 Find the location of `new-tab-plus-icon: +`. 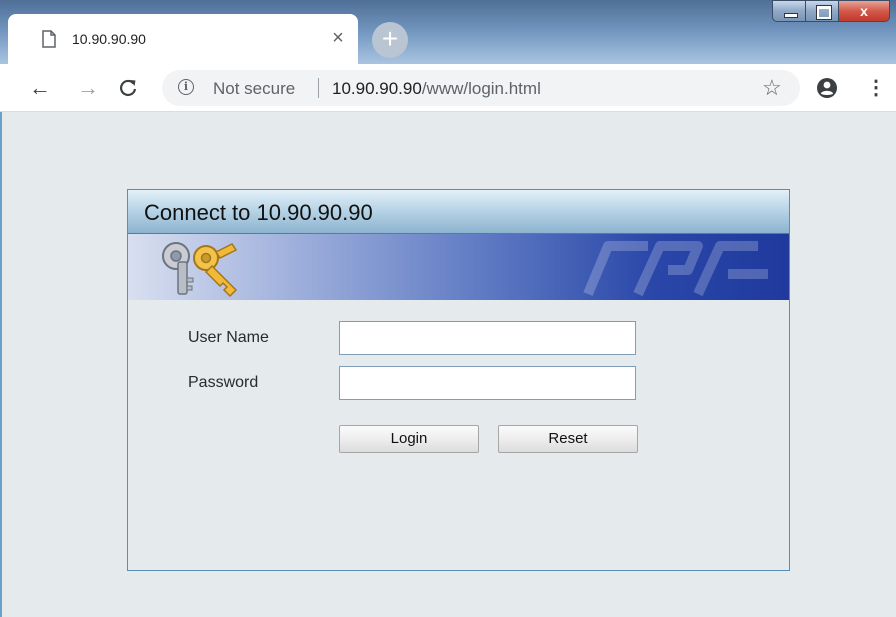

new-tab-plus-icon: + is located at coordinates (390, 40).